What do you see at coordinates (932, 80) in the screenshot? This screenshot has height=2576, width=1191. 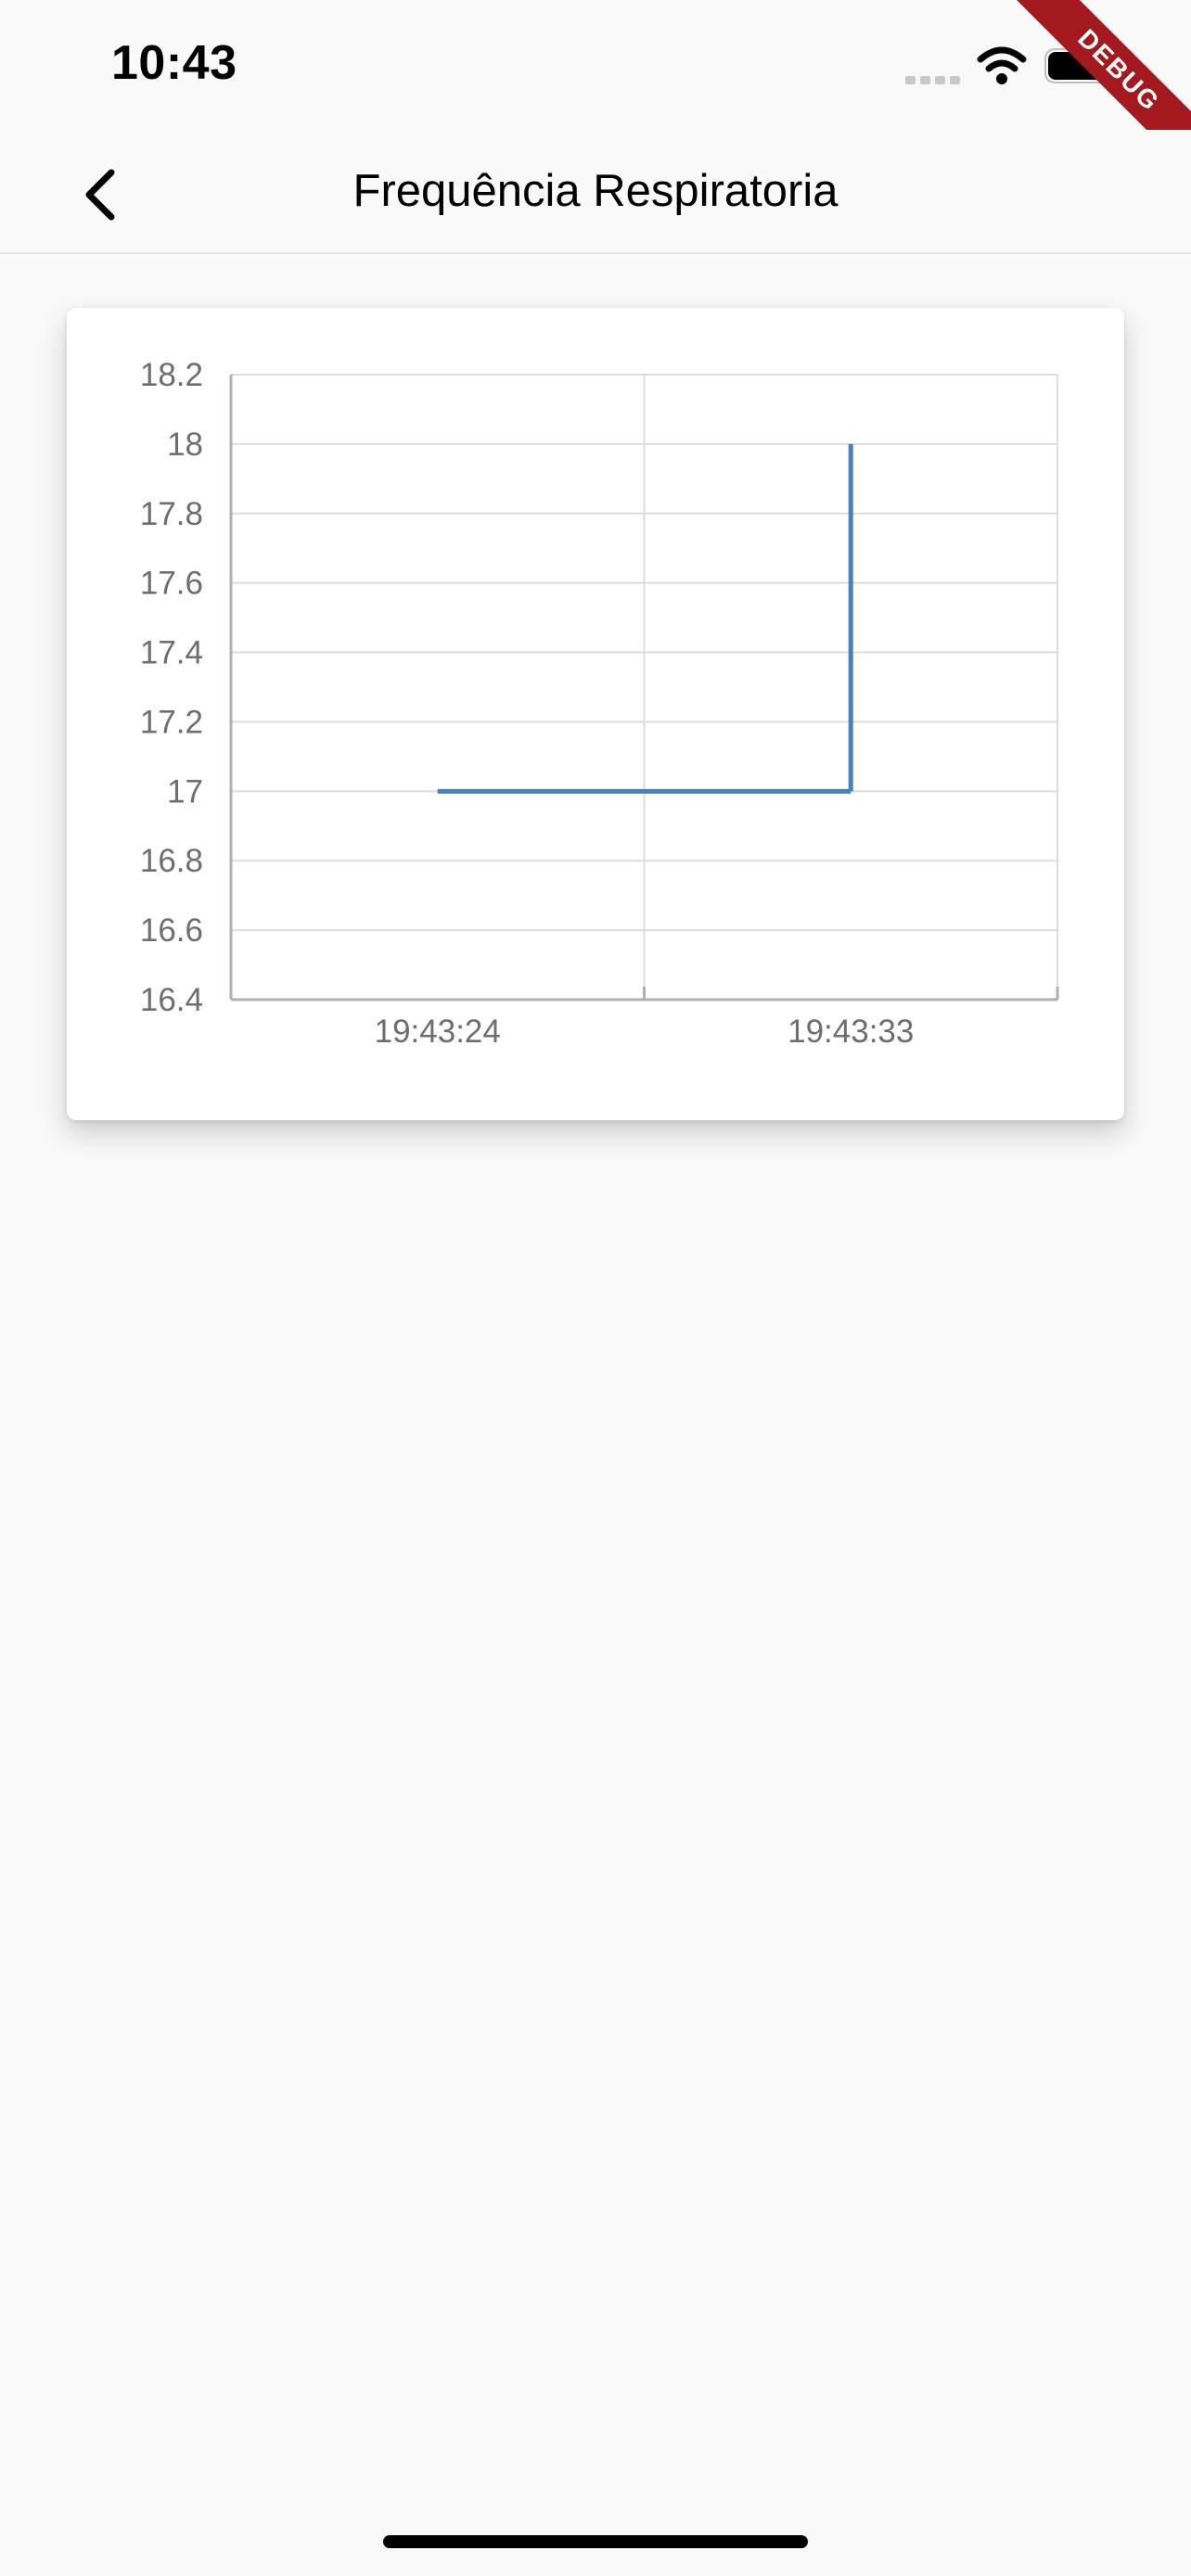 I see `signal-icon` at bounding box center [932, 80].